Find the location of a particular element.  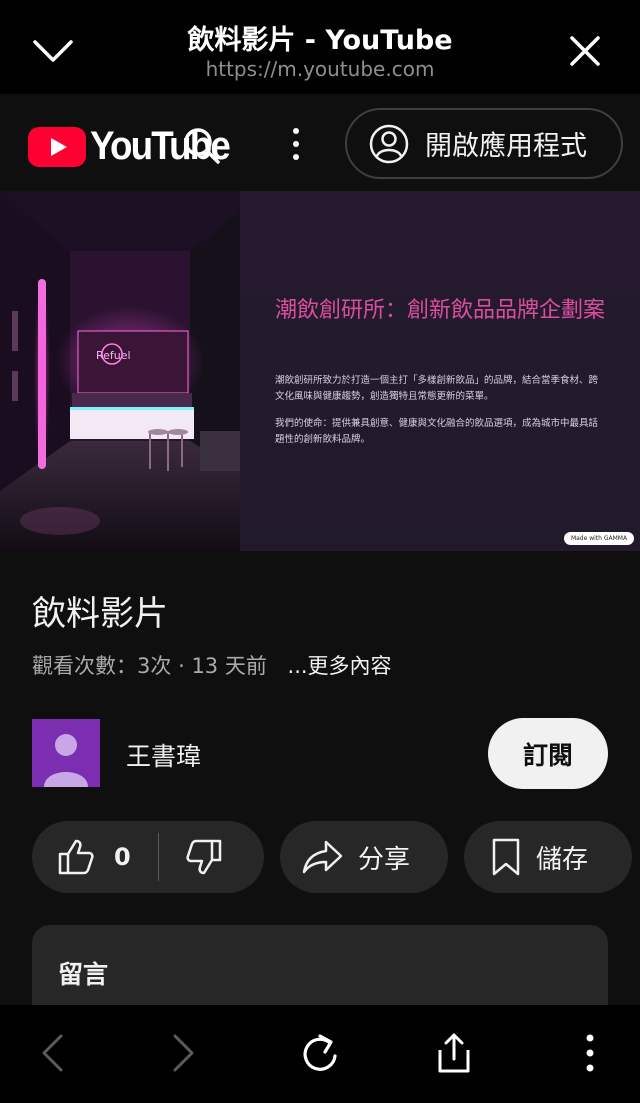

video-title: 飲料影片 is located at coordinates (100, 614).